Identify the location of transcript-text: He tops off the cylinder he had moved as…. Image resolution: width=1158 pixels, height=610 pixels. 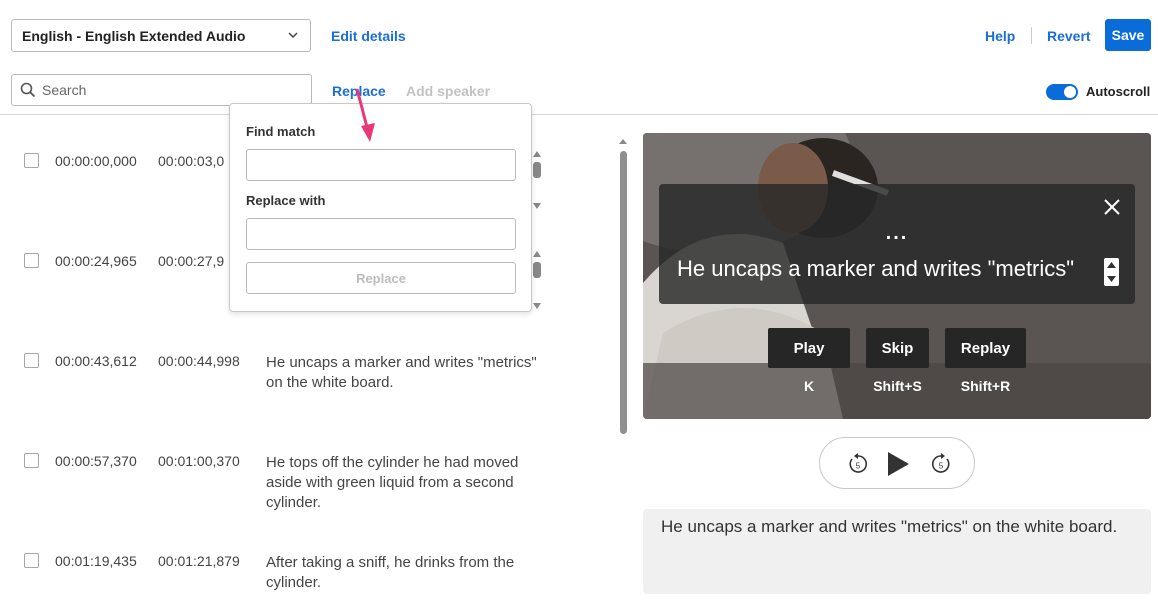
(406, 483).